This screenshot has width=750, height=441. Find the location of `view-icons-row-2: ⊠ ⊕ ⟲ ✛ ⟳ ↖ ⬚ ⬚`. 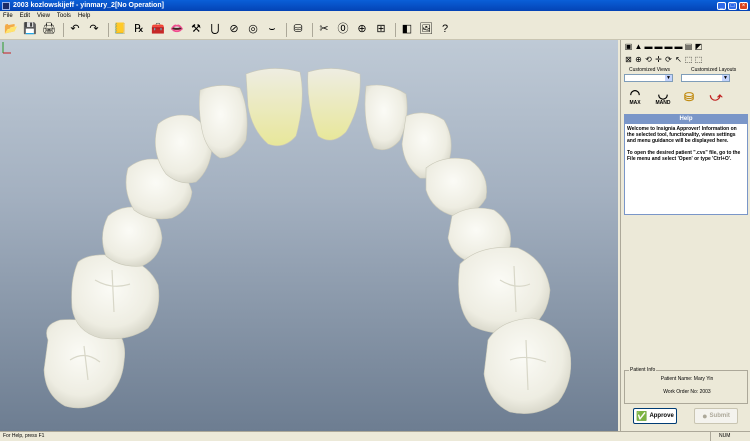

view-icons-row-2: ⊠ ⊕ ⟲ ✛ ⟳ ↖ ⬚ ⬚ is located at coordinates (664, 59).